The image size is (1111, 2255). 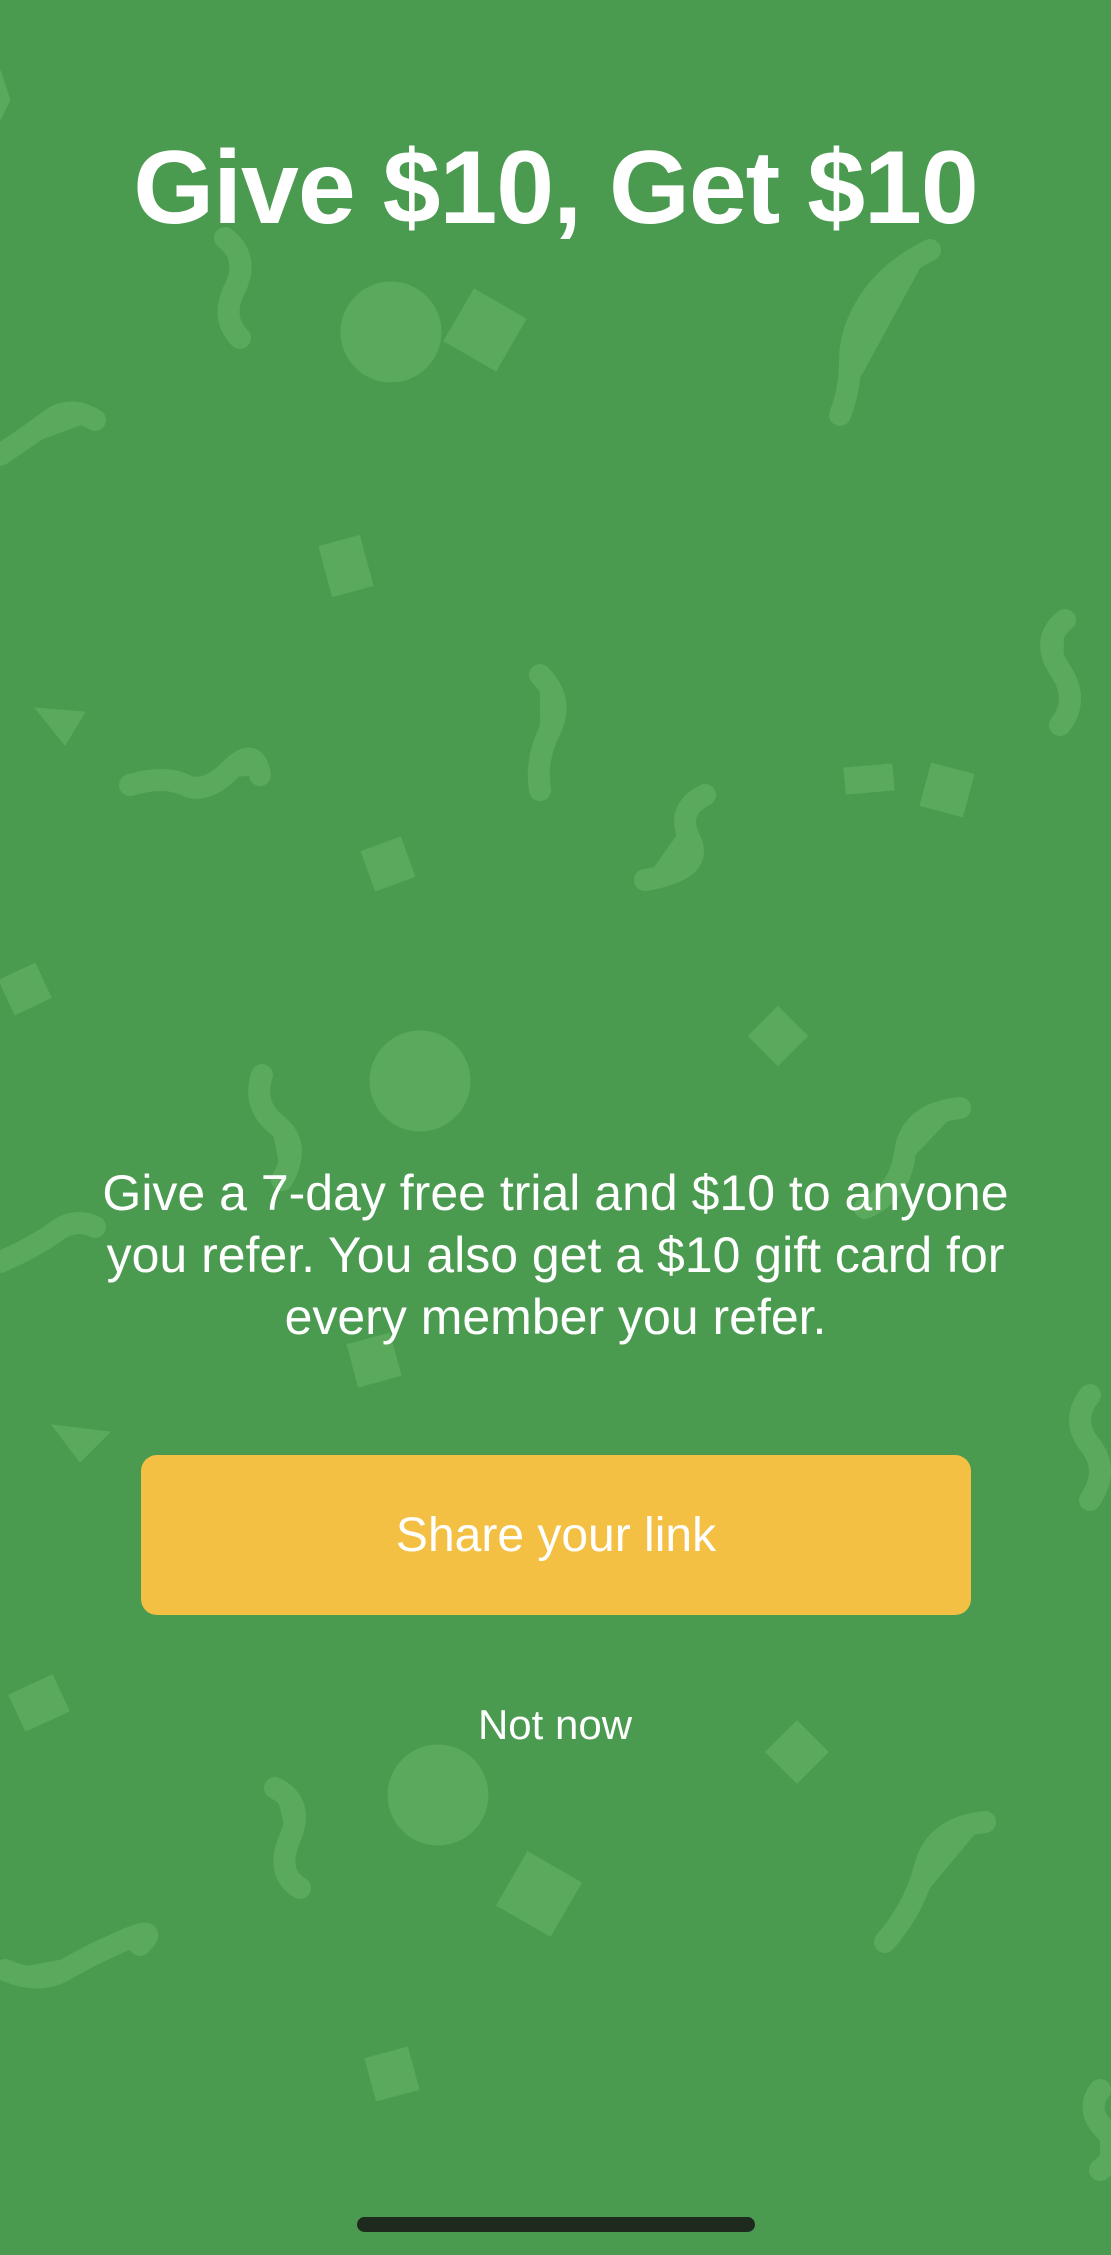 What do you see at coordinates (555, 188) in the screenshot?
I see `page-title: Give $10, Get $10` at bounding box center [555, 188].